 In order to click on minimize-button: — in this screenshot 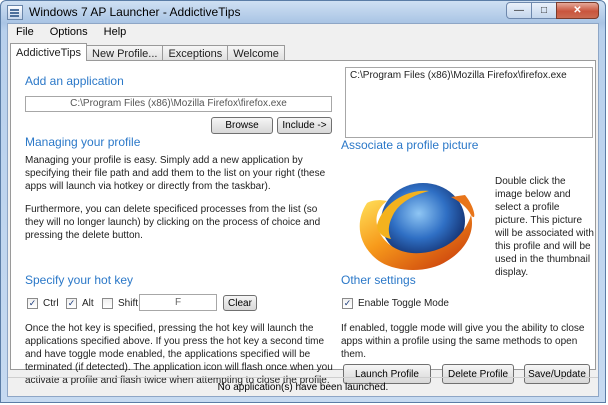, I will do `click(519, 10)`.